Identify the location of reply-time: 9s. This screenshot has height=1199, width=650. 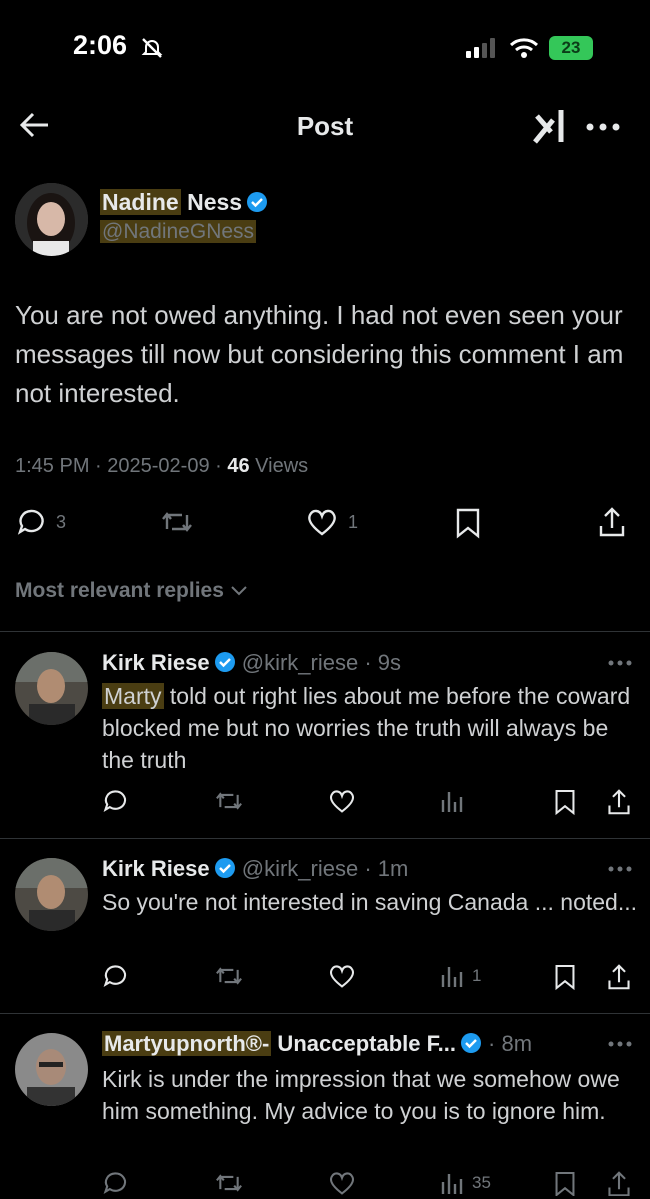
(389, 662).